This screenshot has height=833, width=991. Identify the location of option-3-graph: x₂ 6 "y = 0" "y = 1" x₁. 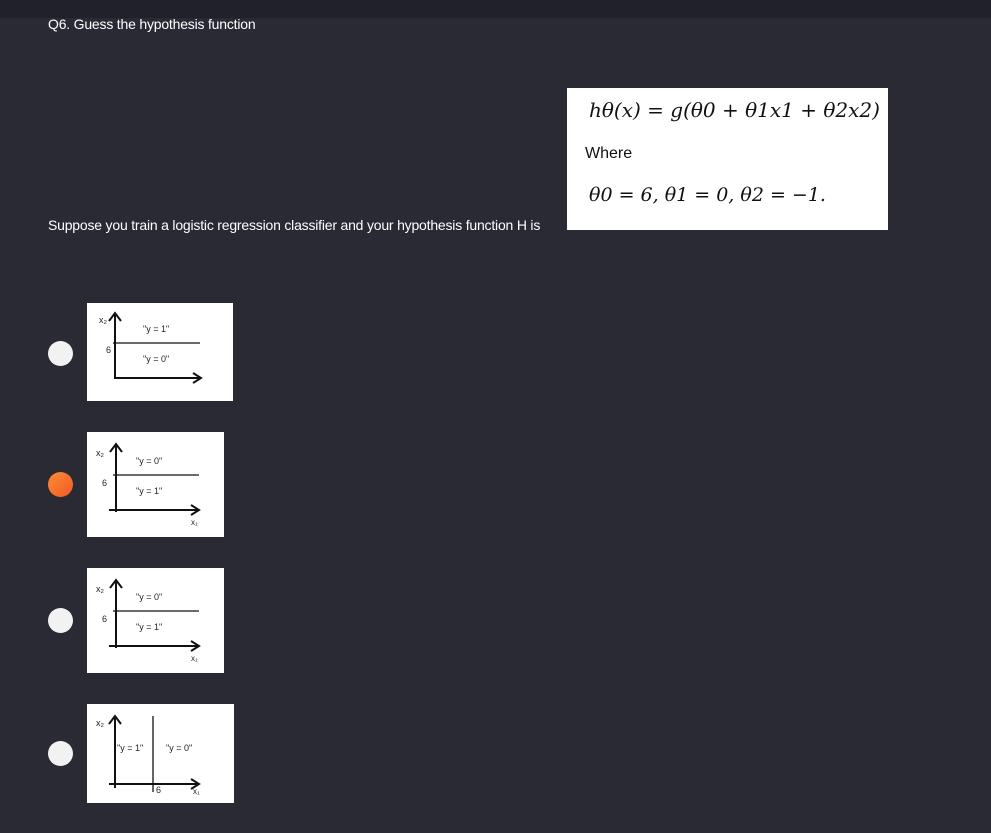
(155, 620).